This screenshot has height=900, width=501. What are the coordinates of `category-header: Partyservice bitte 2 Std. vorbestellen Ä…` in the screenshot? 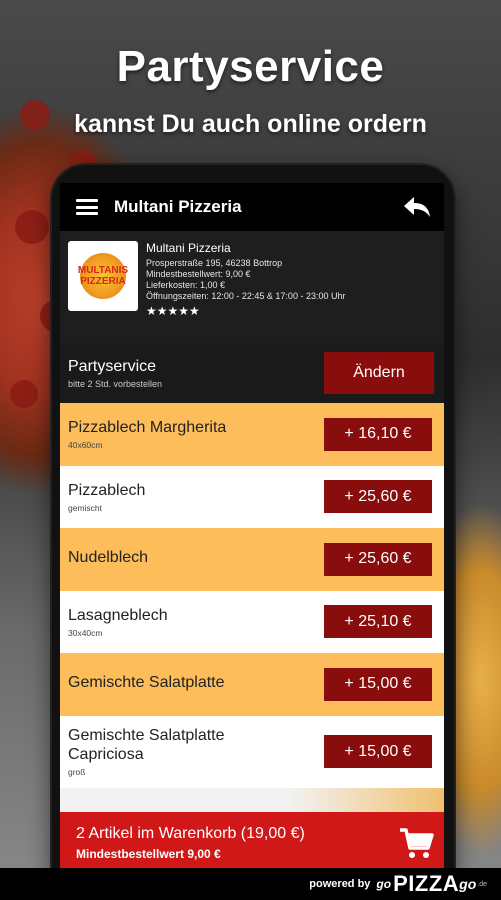 It's located at (252, 373).